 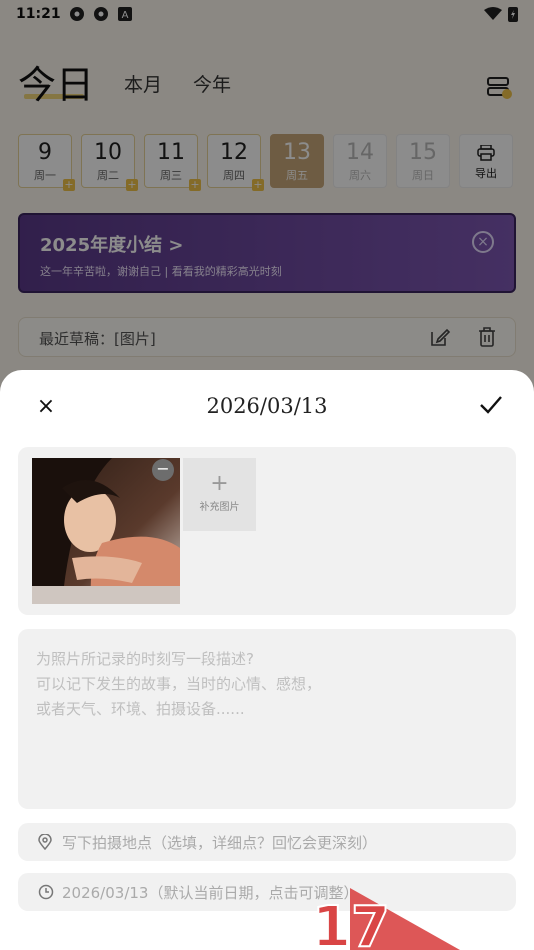 I want to click on clock-icon, so click(x=46, y=892).